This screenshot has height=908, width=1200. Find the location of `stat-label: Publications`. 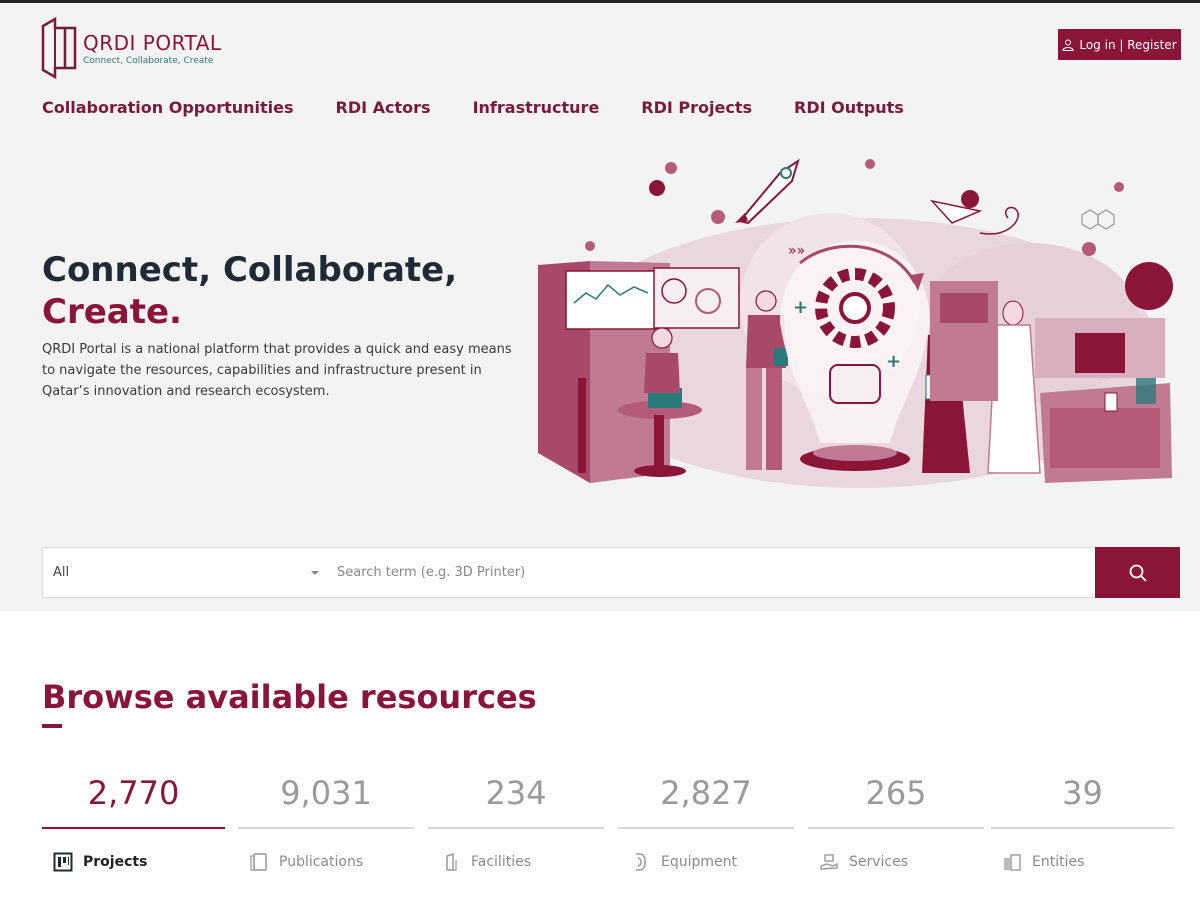

stat-label: Publications is located at coordinates (321, 862).